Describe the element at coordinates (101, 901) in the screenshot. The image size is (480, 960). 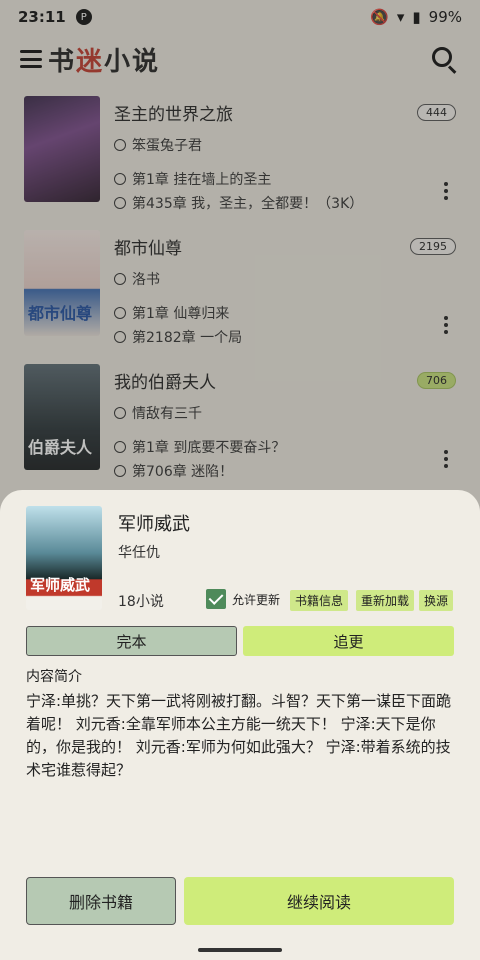
I see `remove-book-button: 删除书籍` at that location.